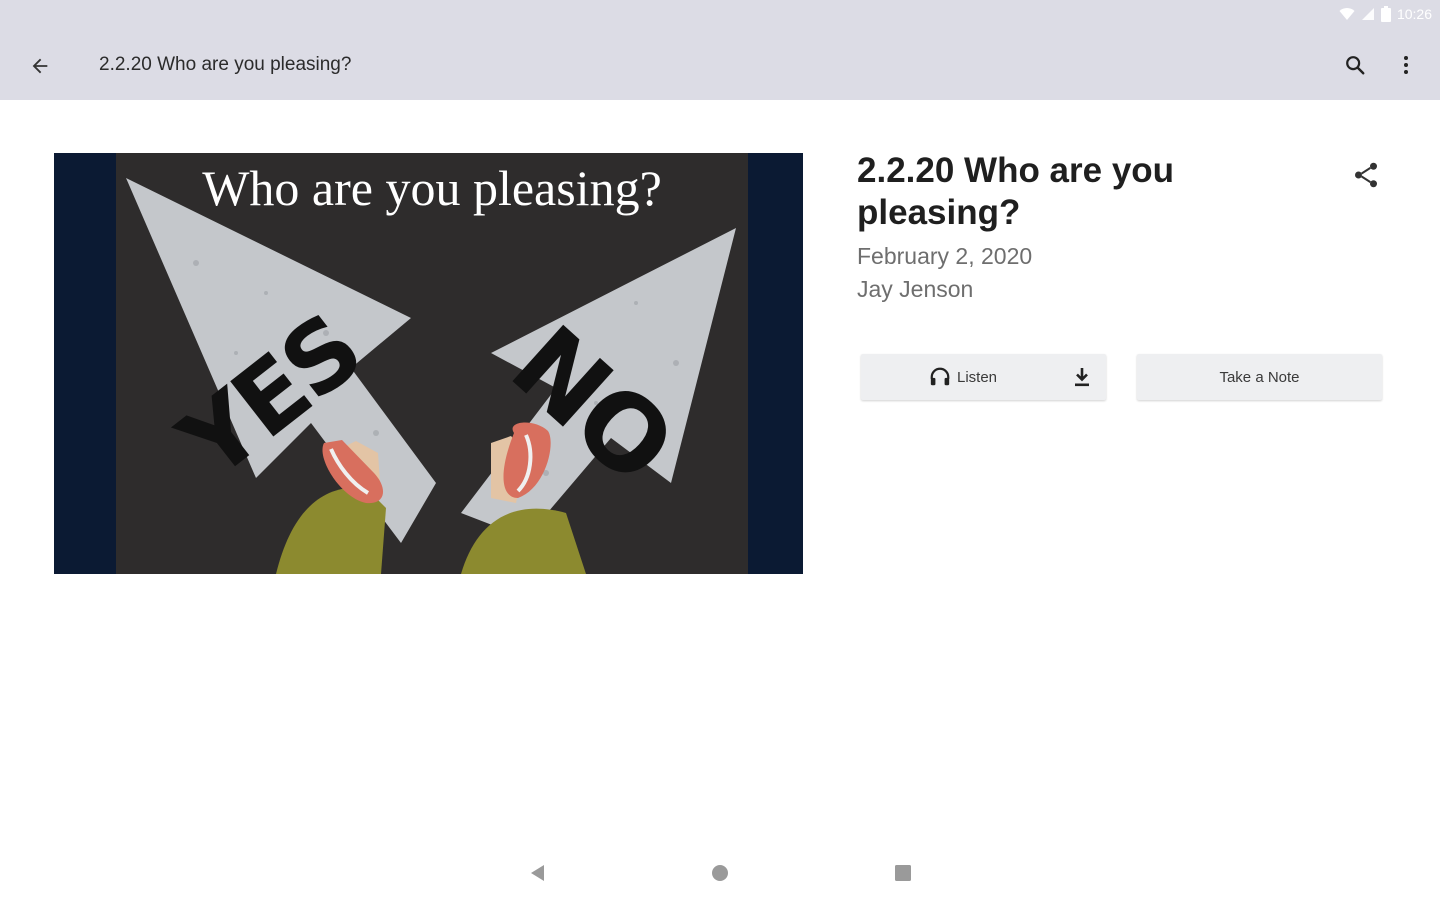 The height and width of the screenshot is (900, 1440). Describe the element at coordinates (1385, 14) in the screenshot. I see `battery-icon` at that location.